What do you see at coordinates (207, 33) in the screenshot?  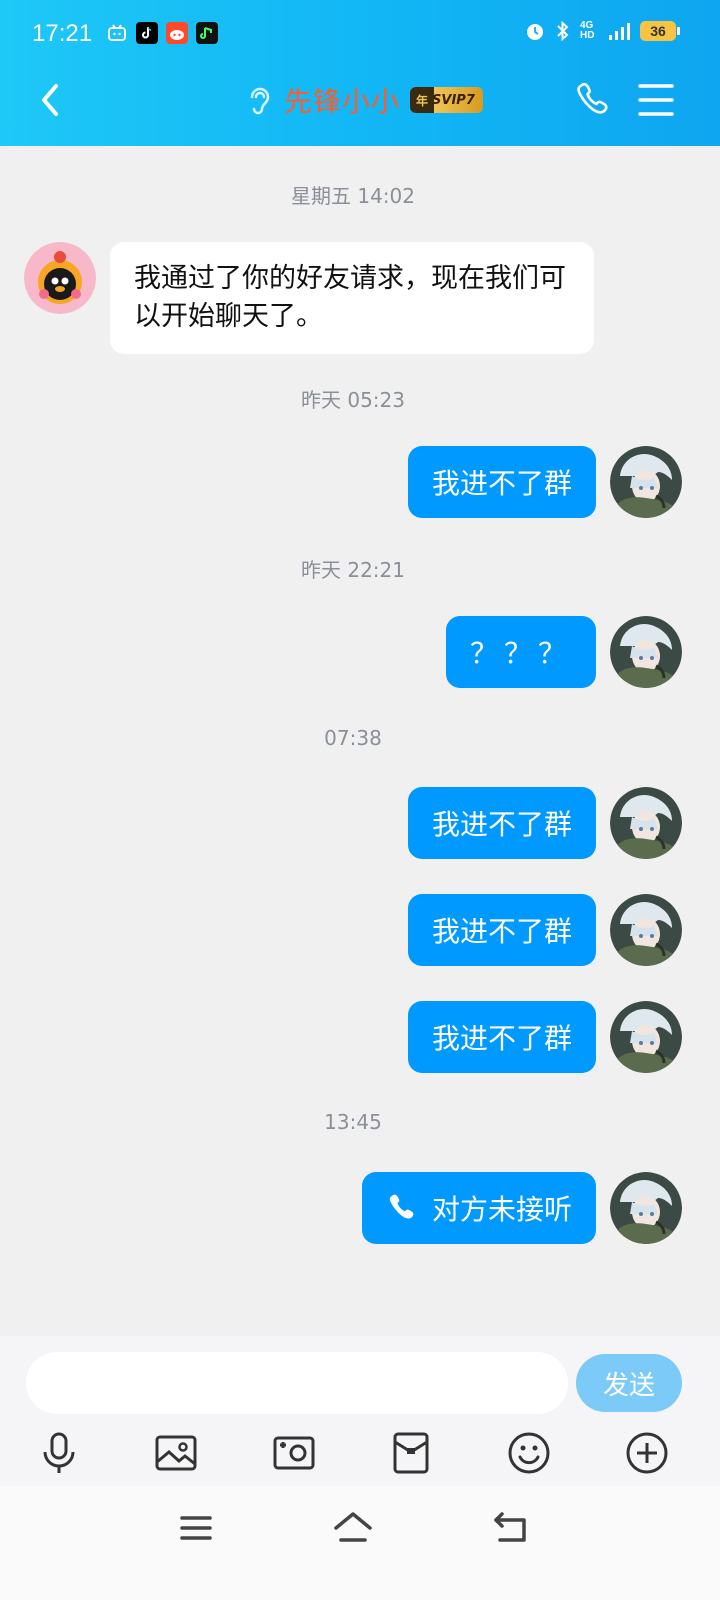 I see `music-app-icon` at bounding box center [207, 33].